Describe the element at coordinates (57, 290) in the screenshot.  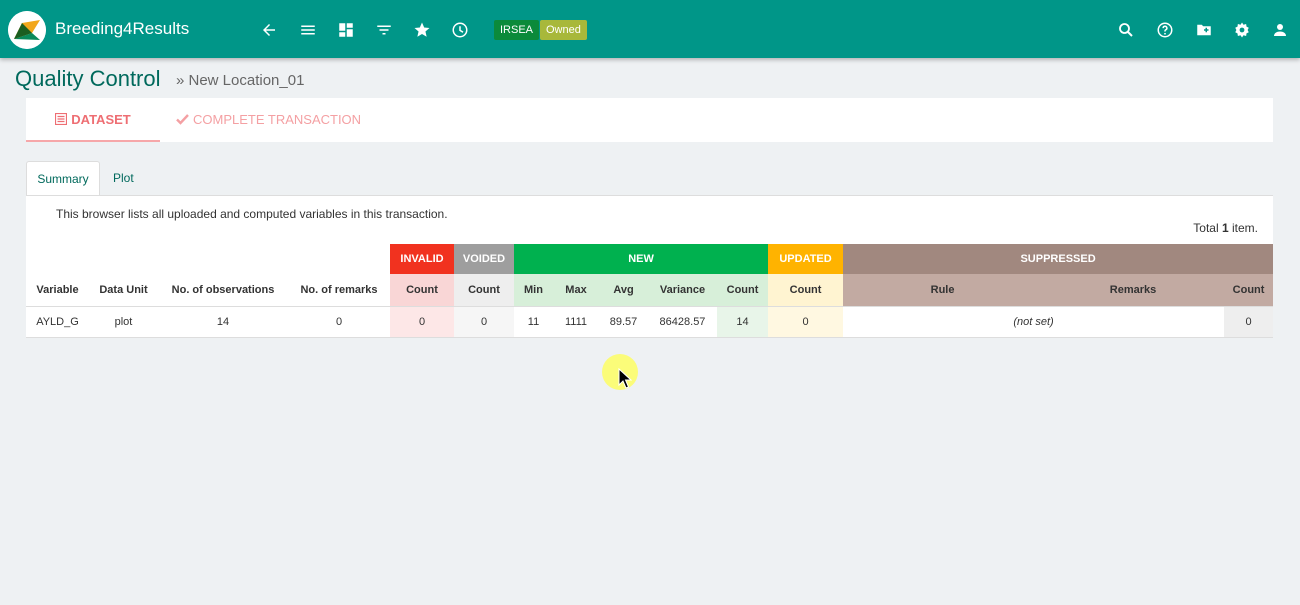
I see `column-header-variable: Variable` at that location.